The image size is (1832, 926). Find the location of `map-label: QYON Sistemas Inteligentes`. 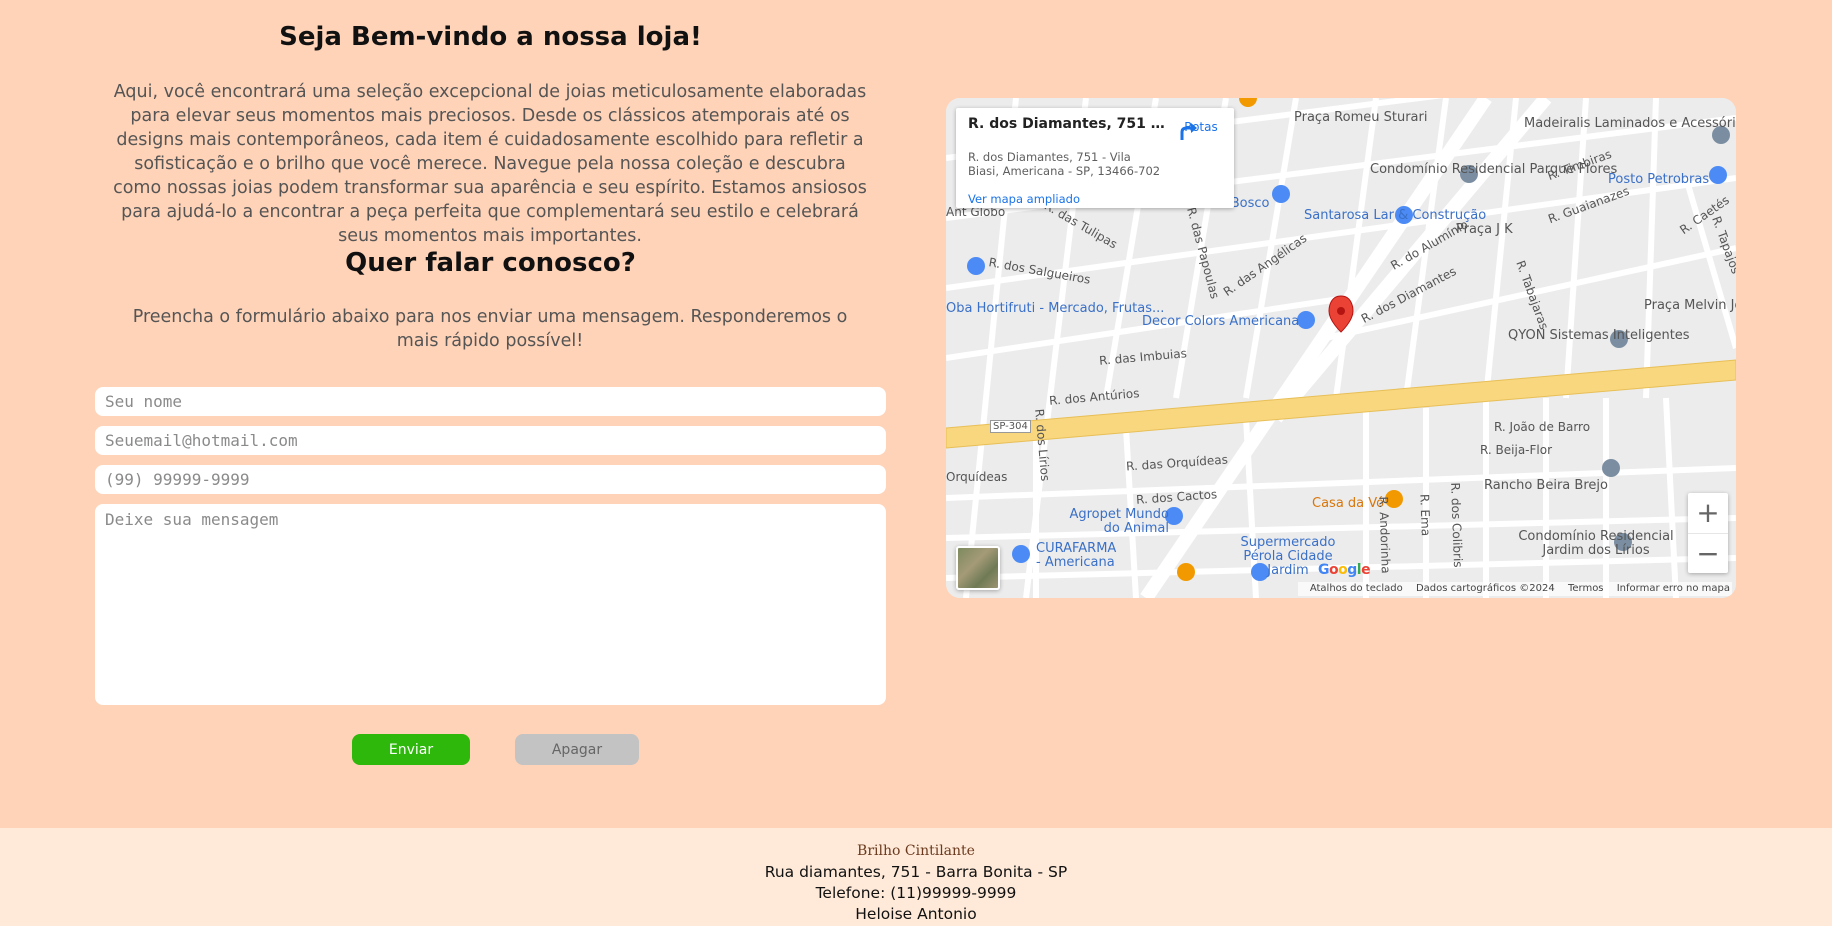

map-label: QYON Sistemas Inteligentes is located at coordinates (1599, 335).